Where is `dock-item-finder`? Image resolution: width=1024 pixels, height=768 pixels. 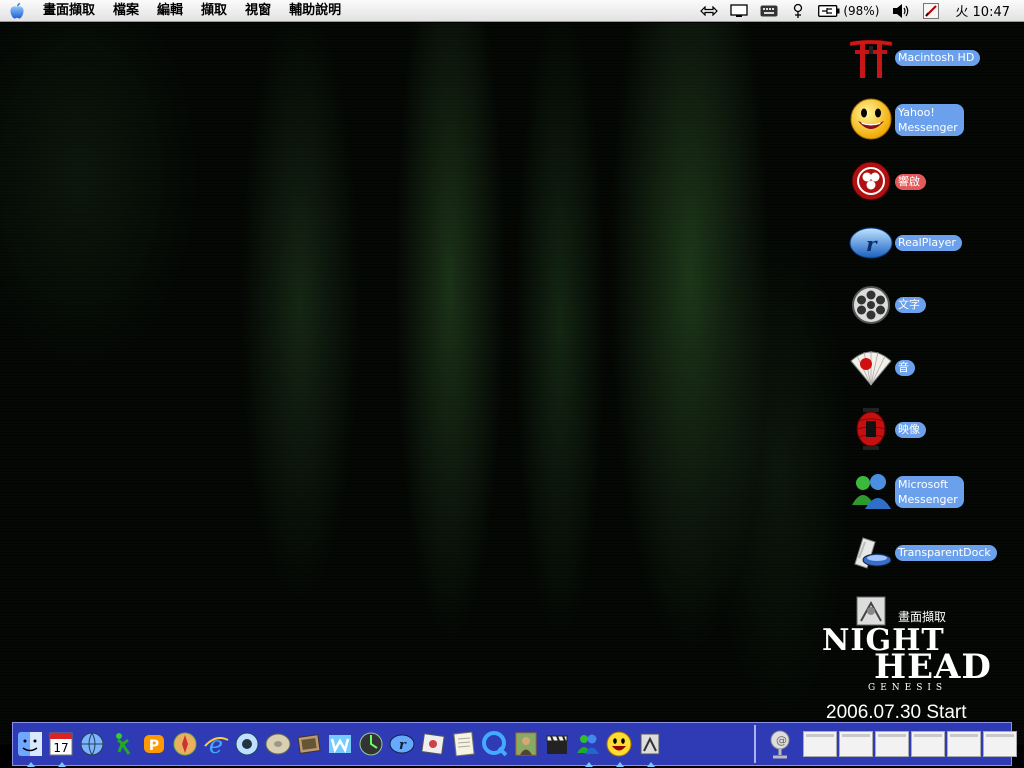 dock-item-finder is located at coordinates (30, 747).